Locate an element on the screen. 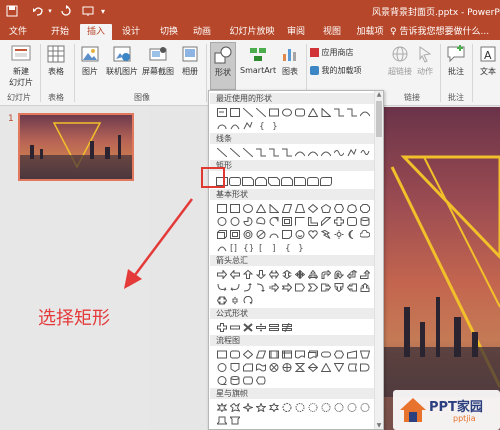  flowchart-display-shape is located at coordinates (260, 380).